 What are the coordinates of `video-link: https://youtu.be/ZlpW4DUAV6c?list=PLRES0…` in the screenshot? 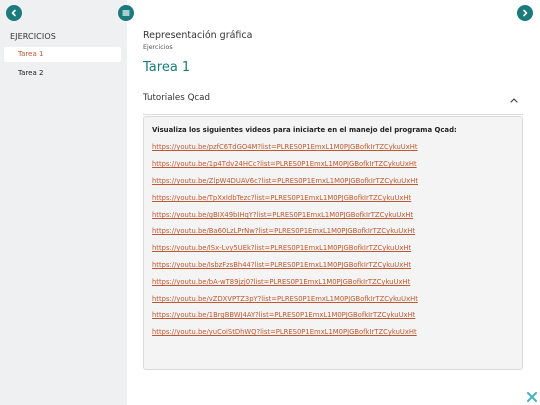 It's located at (285, 181).